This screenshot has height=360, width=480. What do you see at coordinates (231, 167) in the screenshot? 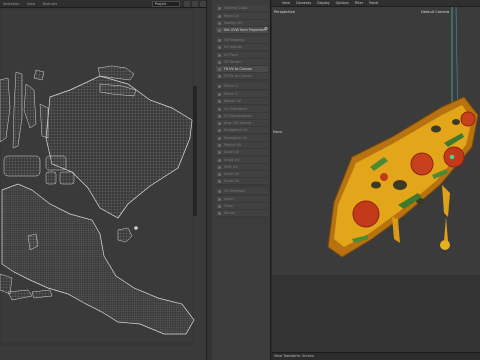
I see `tool-item-label: Shift UV` at bounding box center [231, 167].